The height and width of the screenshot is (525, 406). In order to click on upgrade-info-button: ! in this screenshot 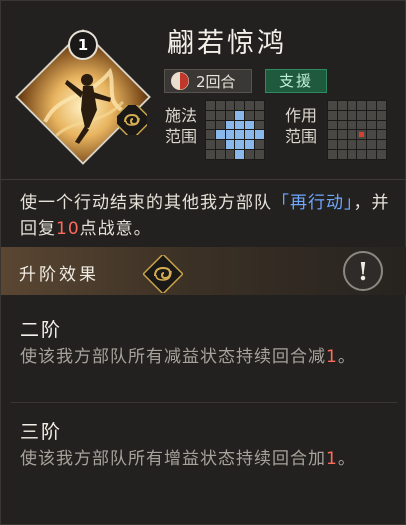, I will do `click(363, 271)`.